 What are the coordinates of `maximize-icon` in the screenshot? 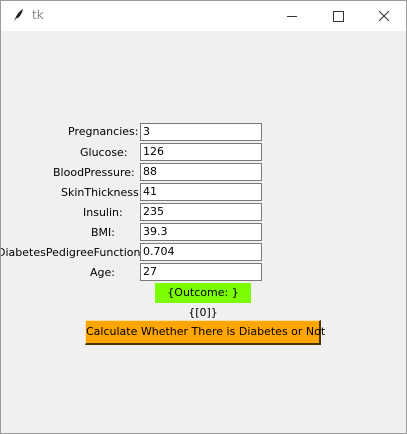 It's located at (338, 16).